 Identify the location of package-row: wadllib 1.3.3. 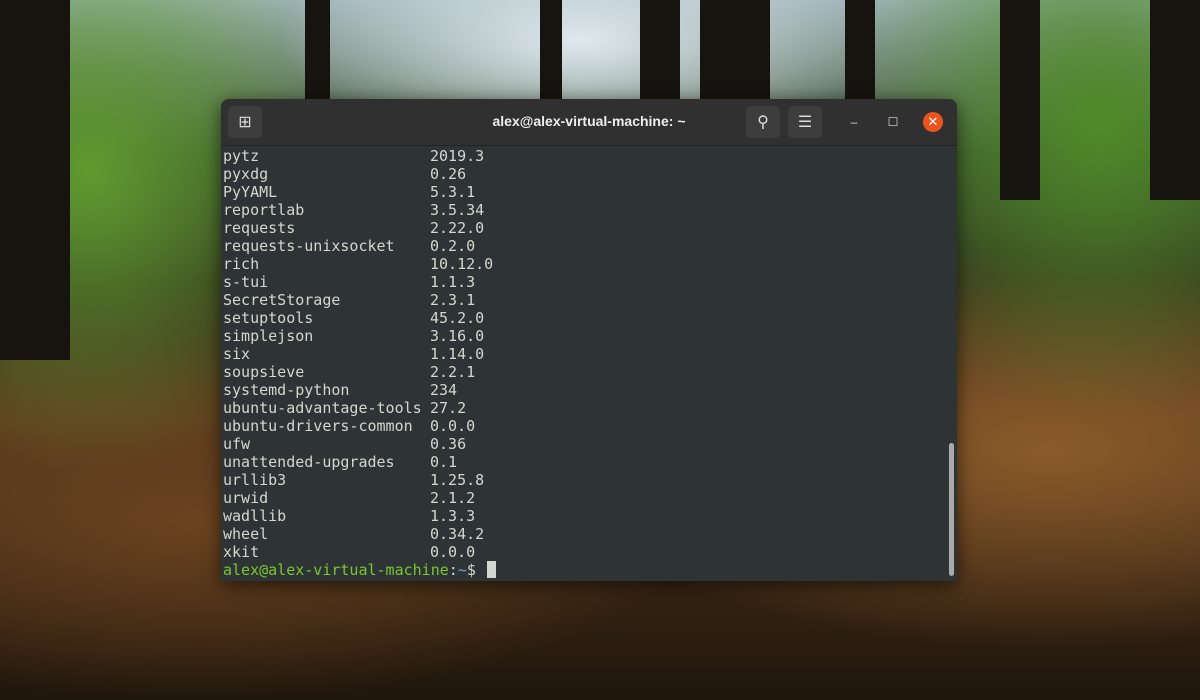
(590, 516).